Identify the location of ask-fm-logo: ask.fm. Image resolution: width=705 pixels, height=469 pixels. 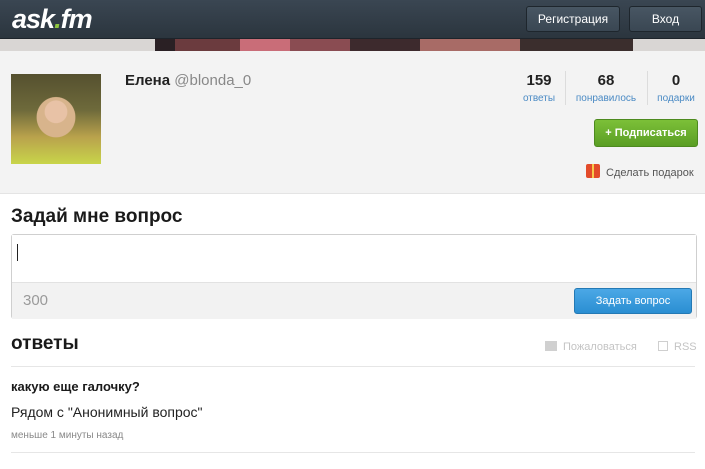
(52, 19).